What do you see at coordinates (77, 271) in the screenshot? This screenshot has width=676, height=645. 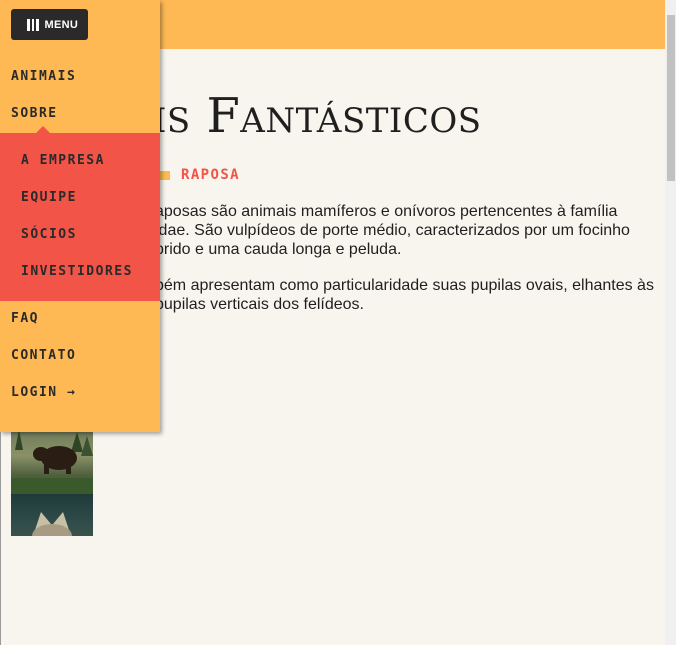 I see `submenu-item-investidores: INVESTIDORES` at bounding box center [77, 271].